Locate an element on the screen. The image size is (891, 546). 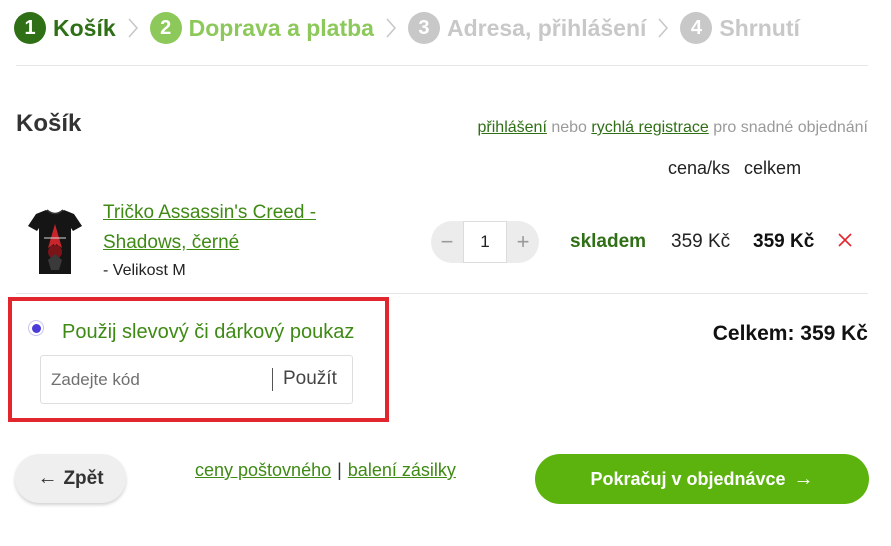
step-shipping-payment: 2 Doprava a platba is located at coordinates (261, 28).